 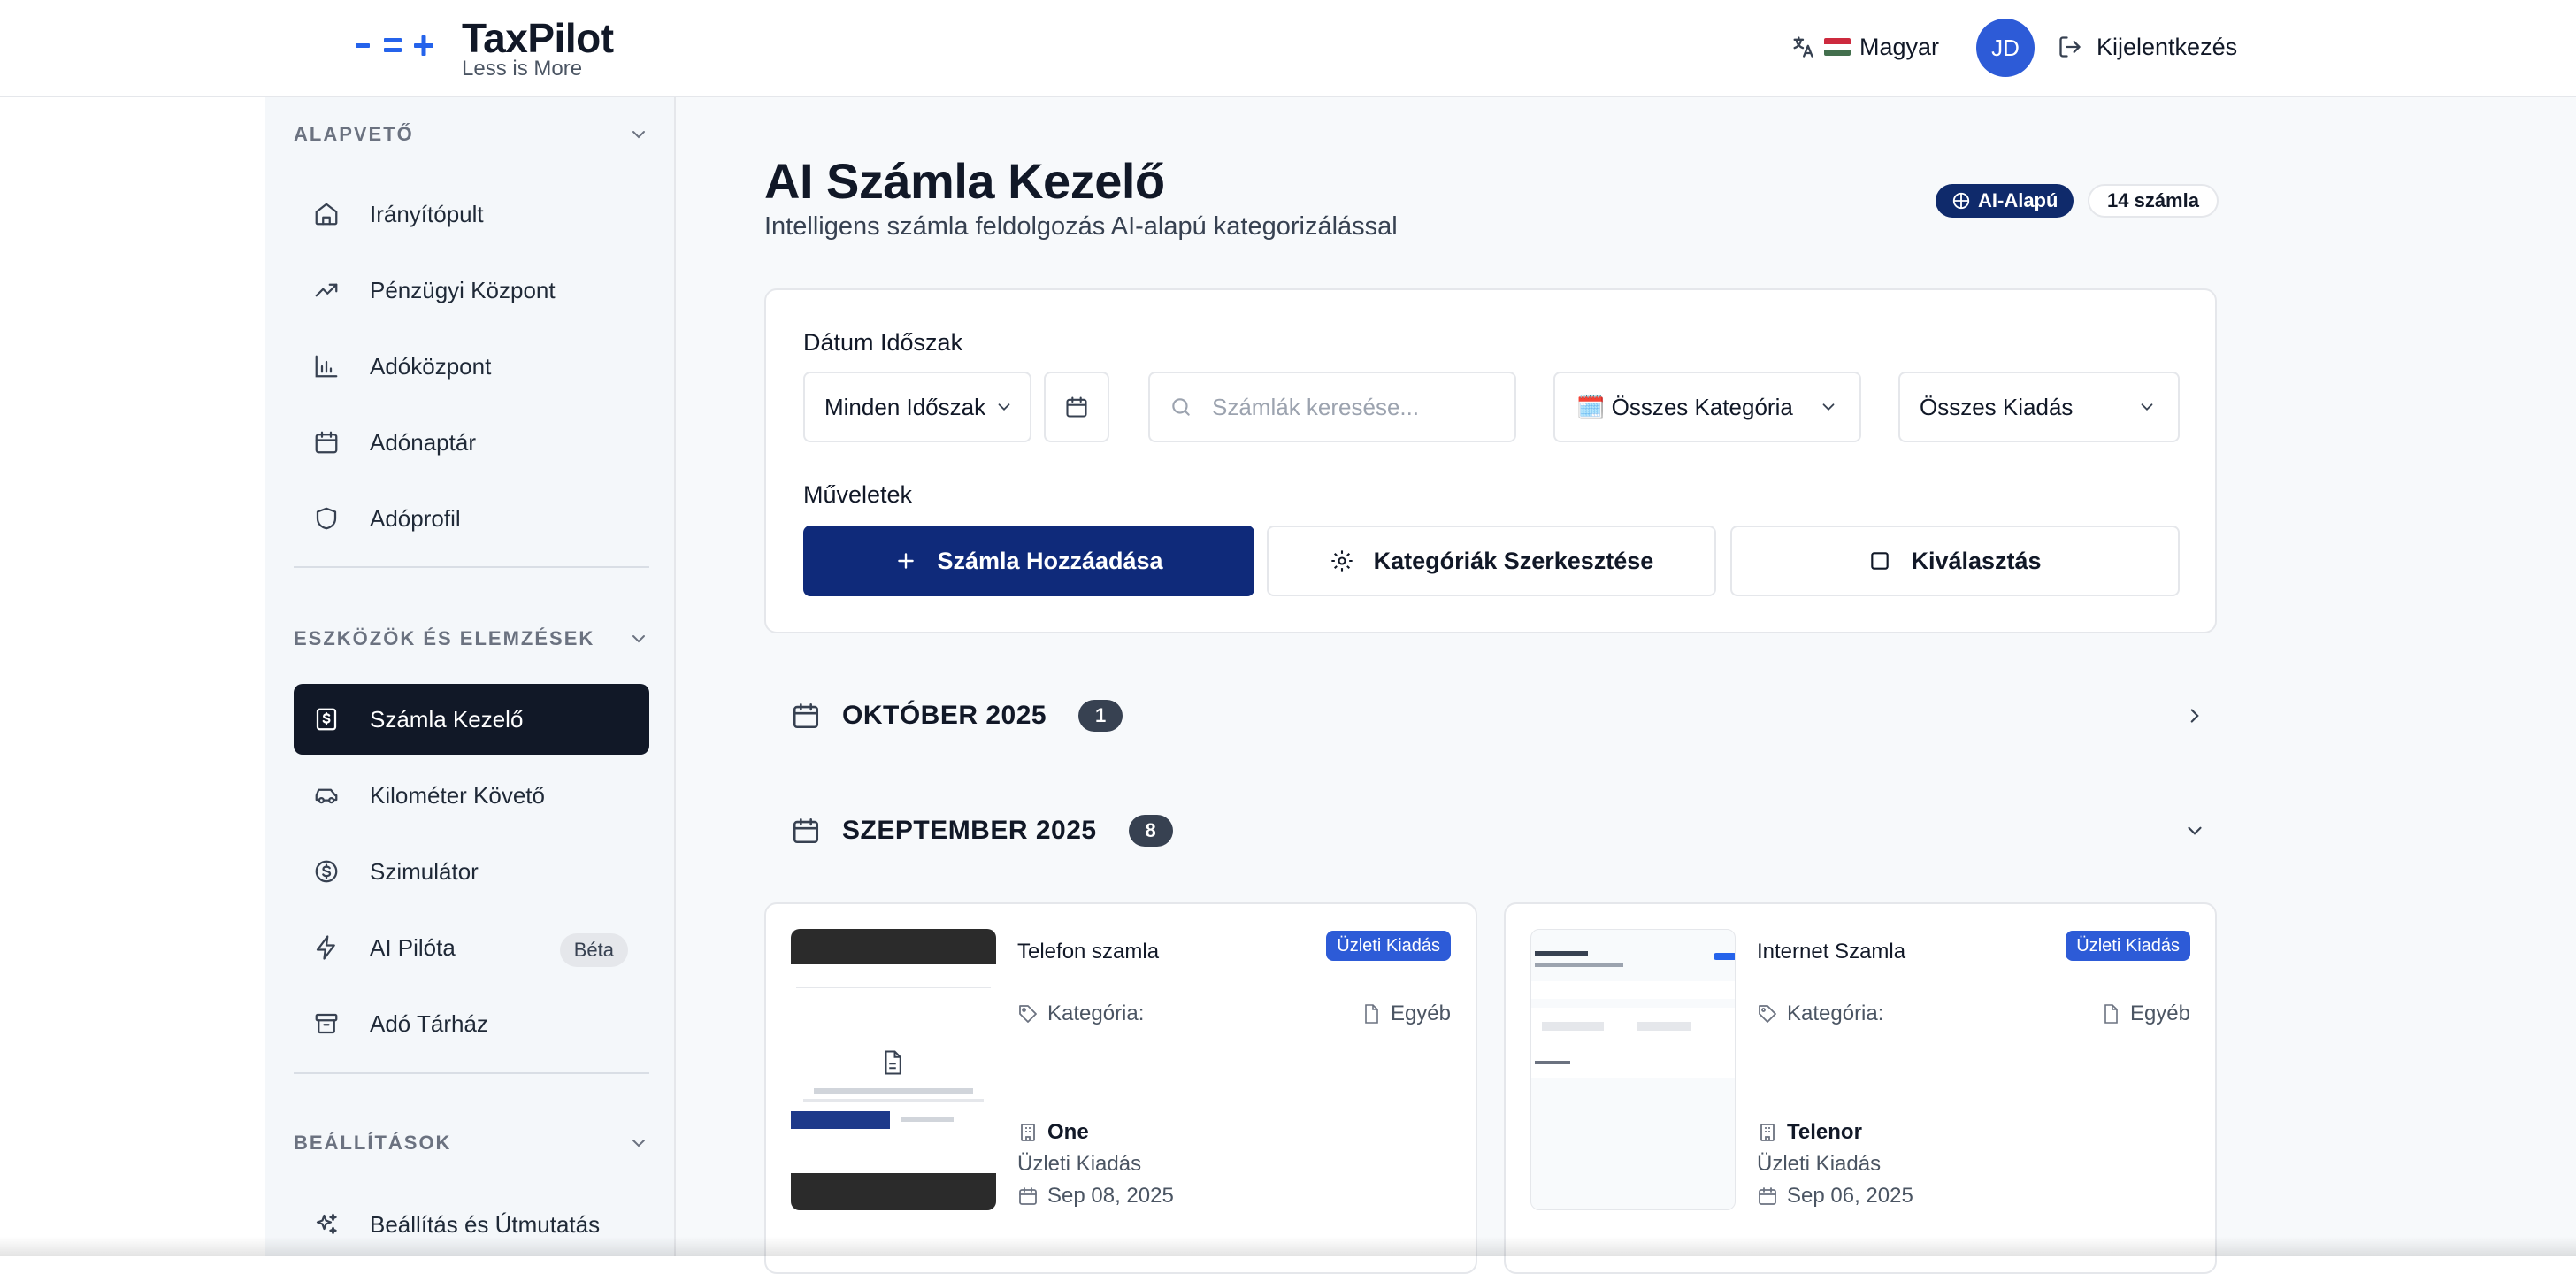 I want to click on sidebar-item-tax-calendar: Adónaptár, so click(x=471, y=442).